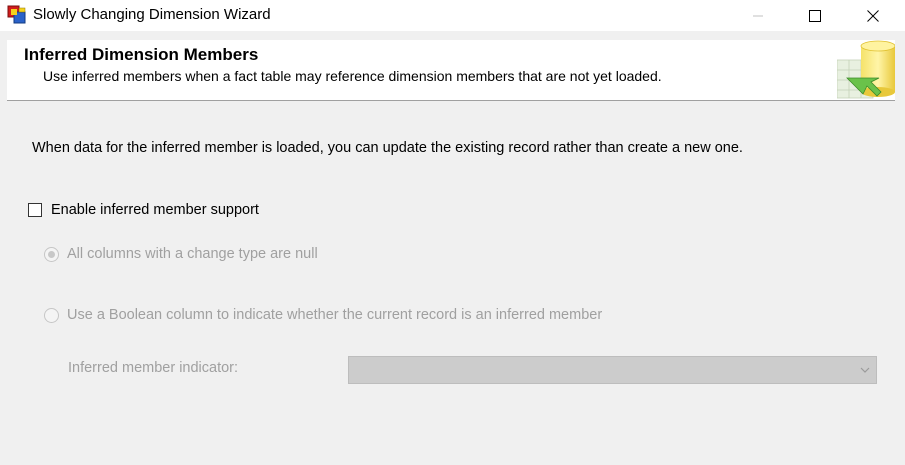  What do you see at coordinates (155, 210) in the screenshot?
I see `enable-inferred-label: Enable inferred member support` at bounding box center [155, 210].